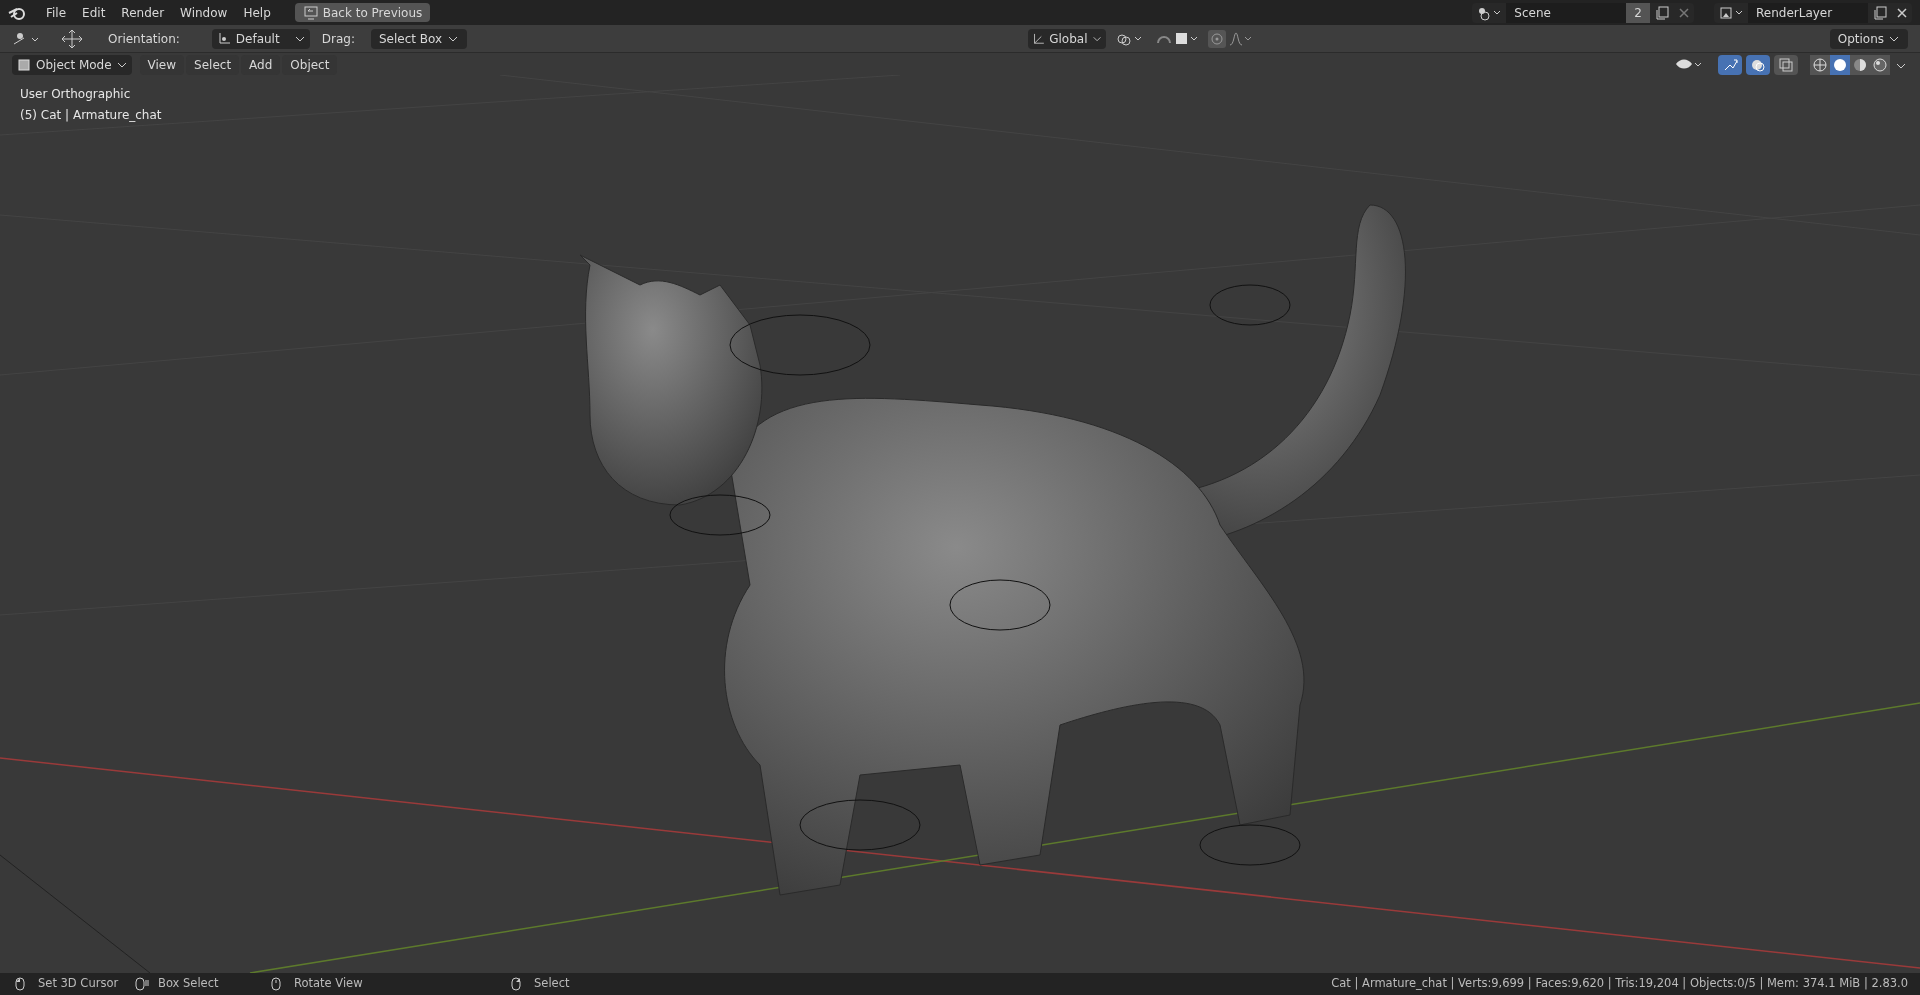 This screenshot has height=995, width=1920. I want to click on status-hint: Rotate View, so click(328, 984).